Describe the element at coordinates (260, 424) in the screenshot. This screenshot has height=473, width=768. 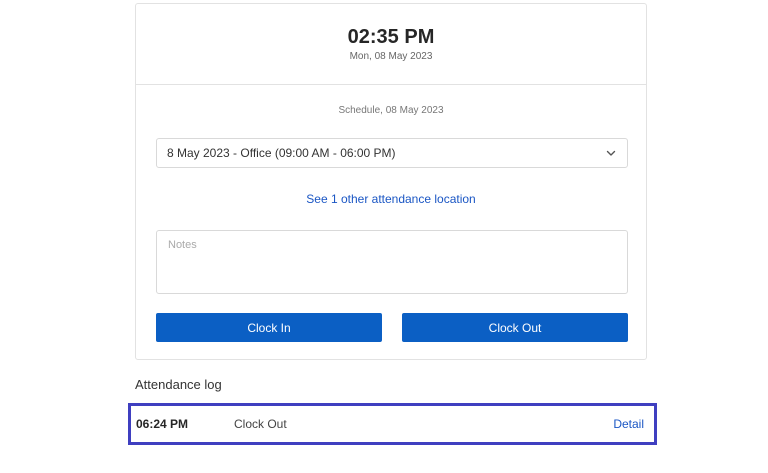
I see `log-action: Clock Out` at that location.